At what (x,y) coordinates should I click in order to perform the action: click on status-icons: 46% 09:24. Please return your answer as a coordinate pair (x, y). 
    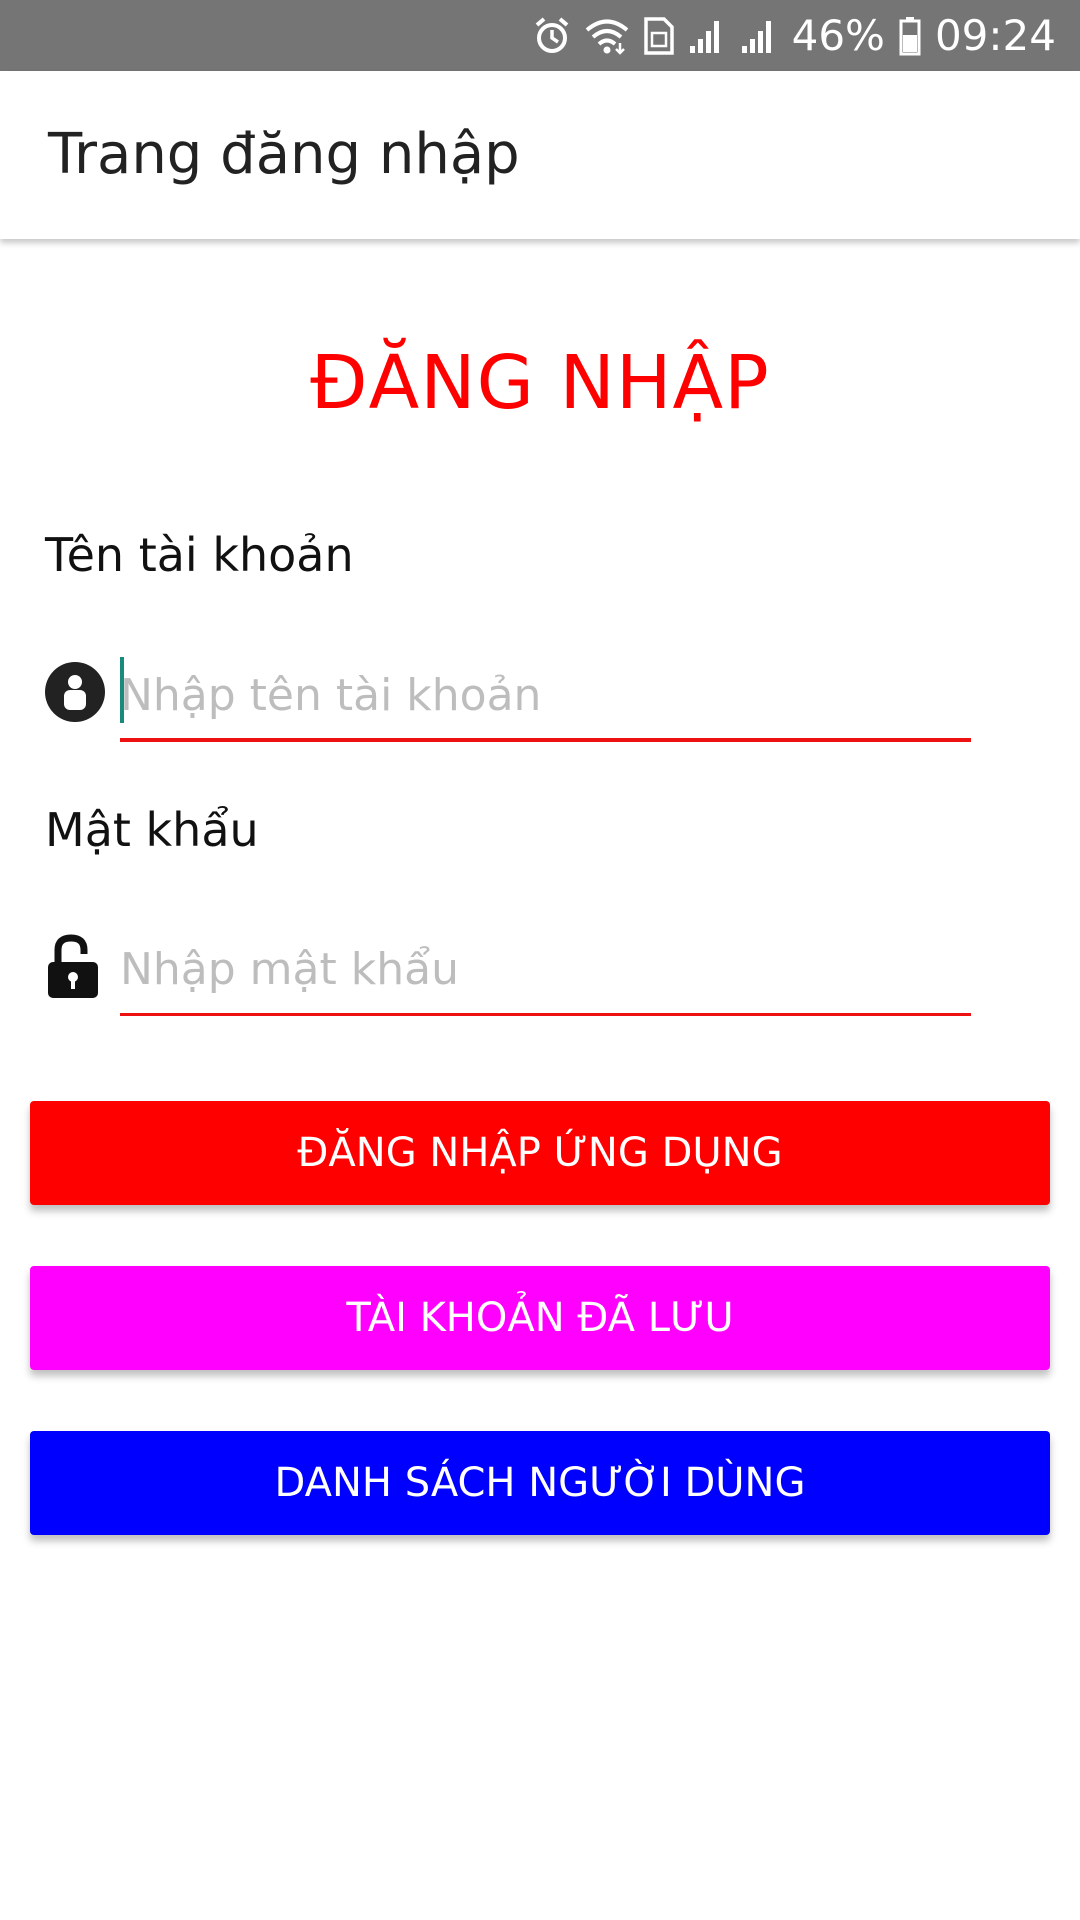
    Looking at the image, I should click on (795, 35).